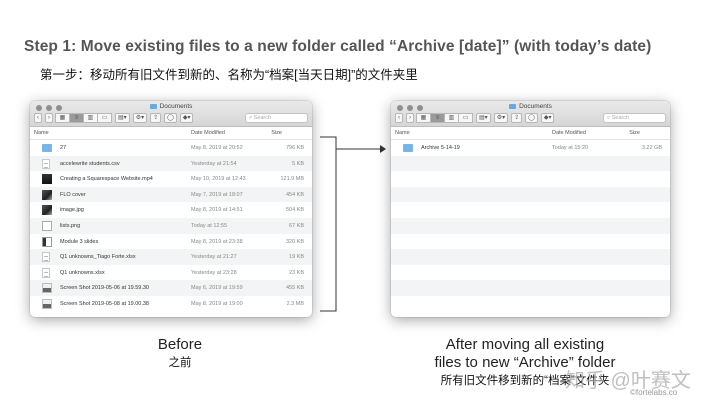 Image resolution: width=720 pixels, height=405 pixels. Describe the element at coordinates (530, 148) in the screenshot. I see `file-row: Archive 5-14-19 Today at 15:20 3.22 GB` at that location.